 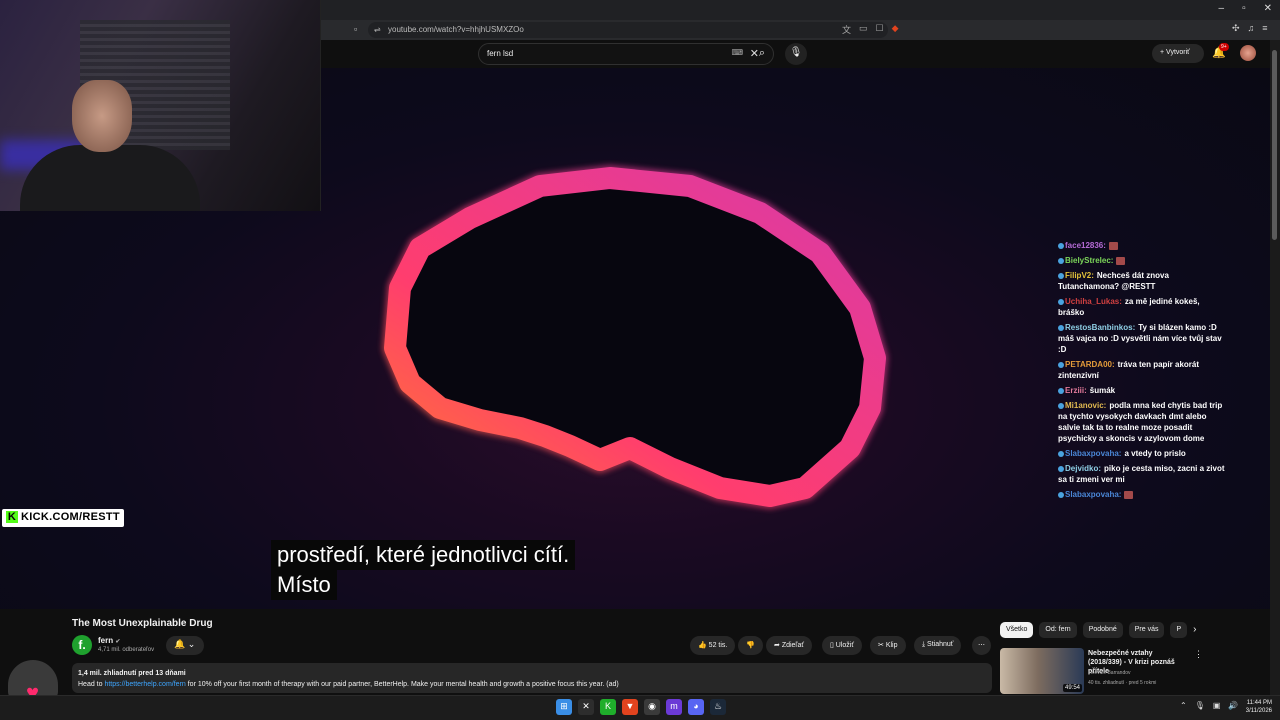 I want to click on network-icon: ▣, so click(x=1217, y=705).